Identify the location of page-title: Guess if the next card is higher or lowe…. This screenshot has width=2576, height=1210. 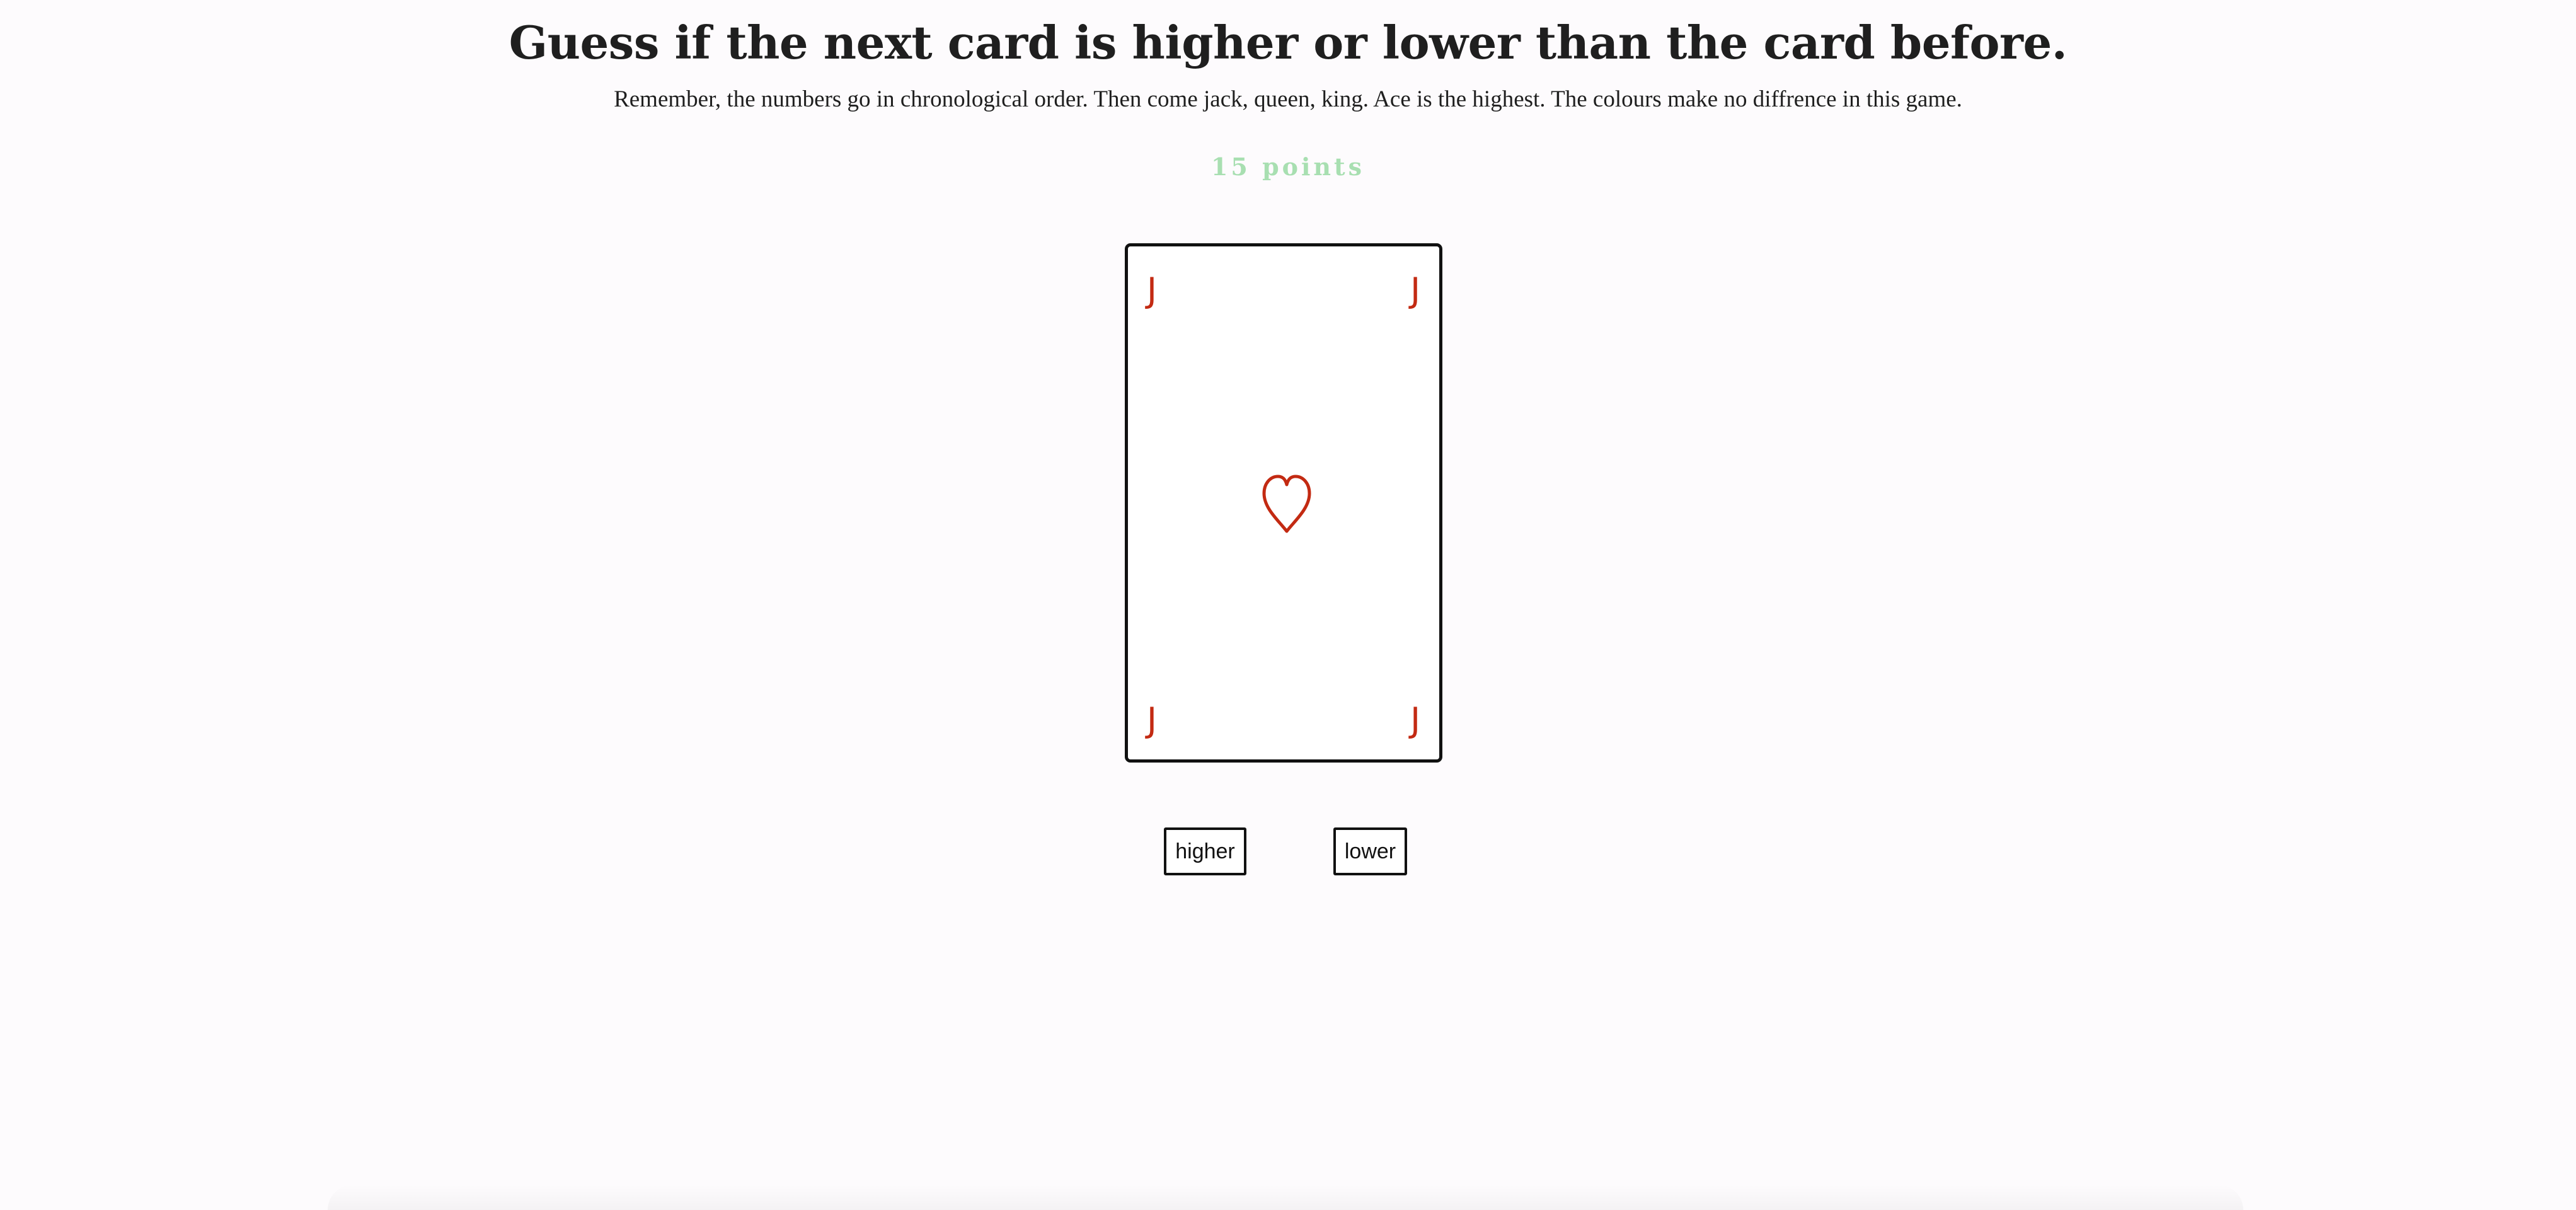
(1288, 42).